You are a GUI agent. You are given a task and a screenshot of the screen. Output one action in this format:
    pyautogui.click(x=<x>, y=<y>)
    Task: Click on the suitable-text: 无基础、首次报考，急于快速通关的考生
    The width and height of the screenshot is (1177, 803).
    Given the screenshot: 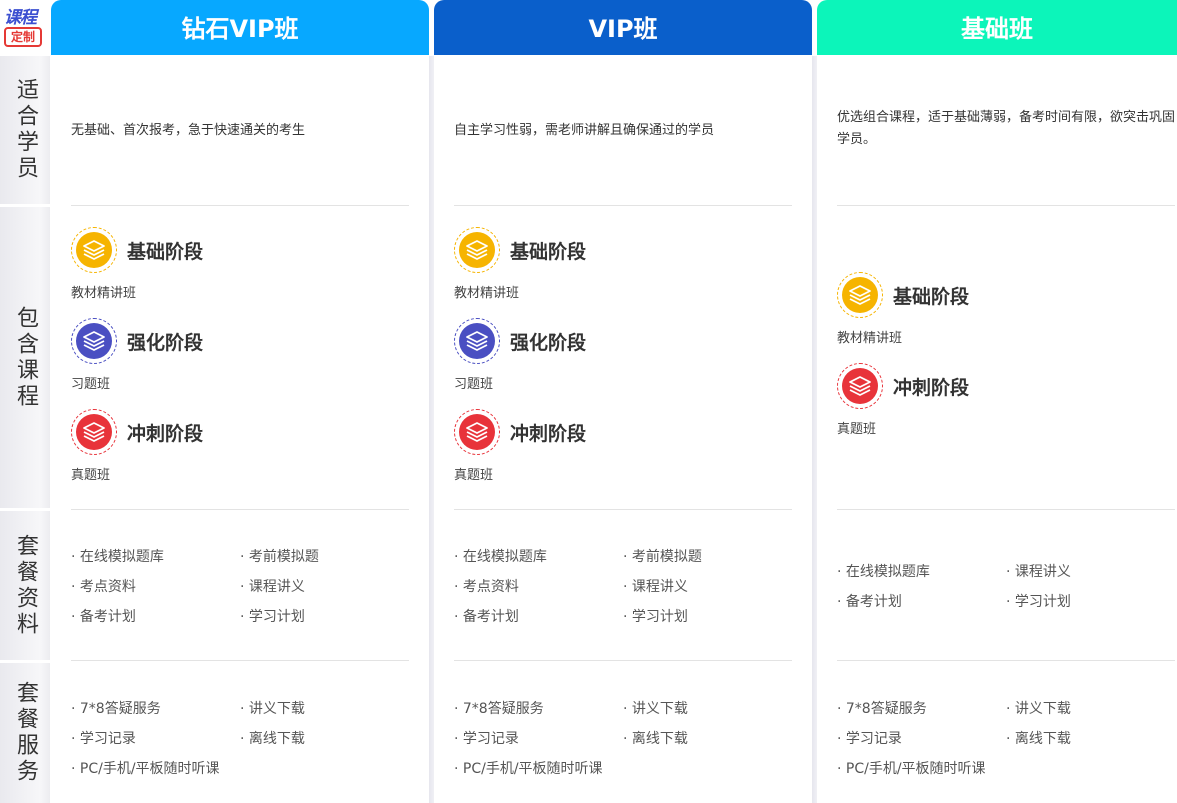 What is the action you would take?
    pyautogui.click(x=188, y=130)
    